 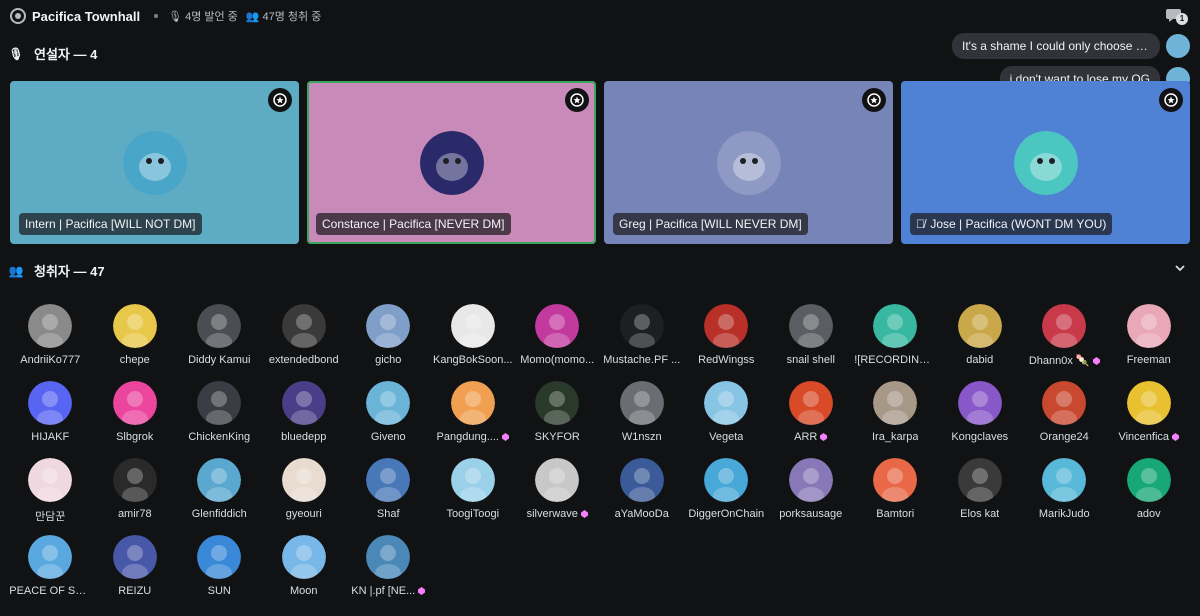 I want to click on audience-member: DiggerOnChain, so click(x=726, y=486).